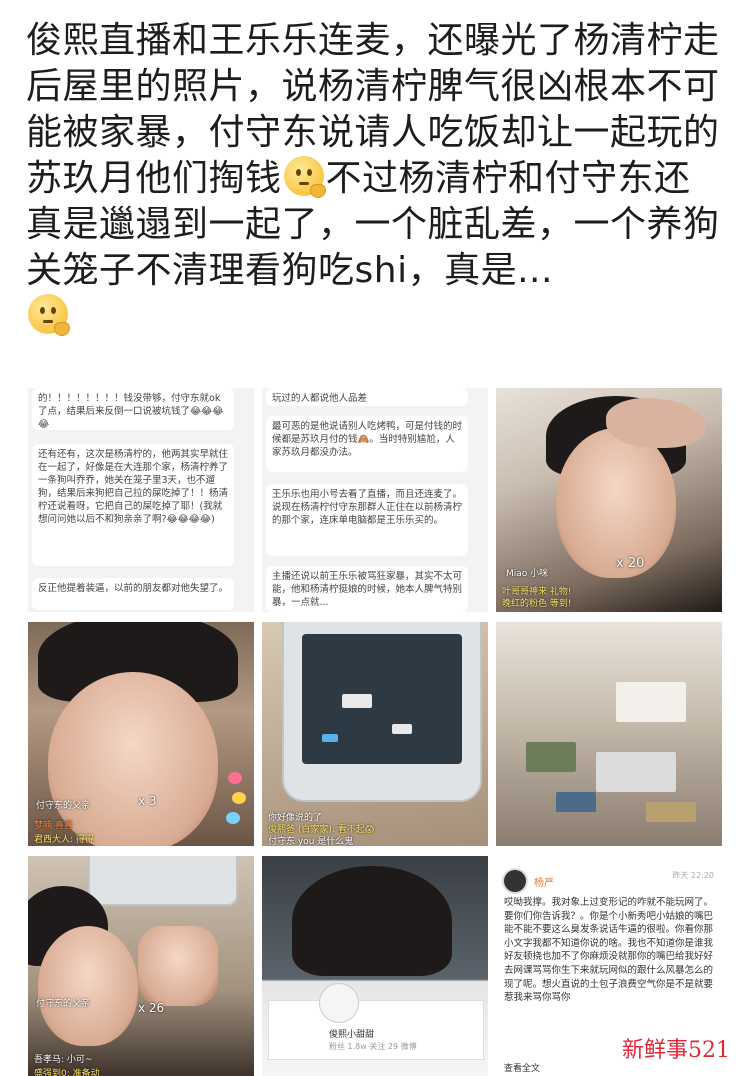 The width and height of the screenshot is (750, 1076). What do you see at coordinates (133, 594) in the screenshot?
I see `chat-bubble: 反正他提着装逼，以前的朋友都对他失望了。` at bounding box center [133, 594].